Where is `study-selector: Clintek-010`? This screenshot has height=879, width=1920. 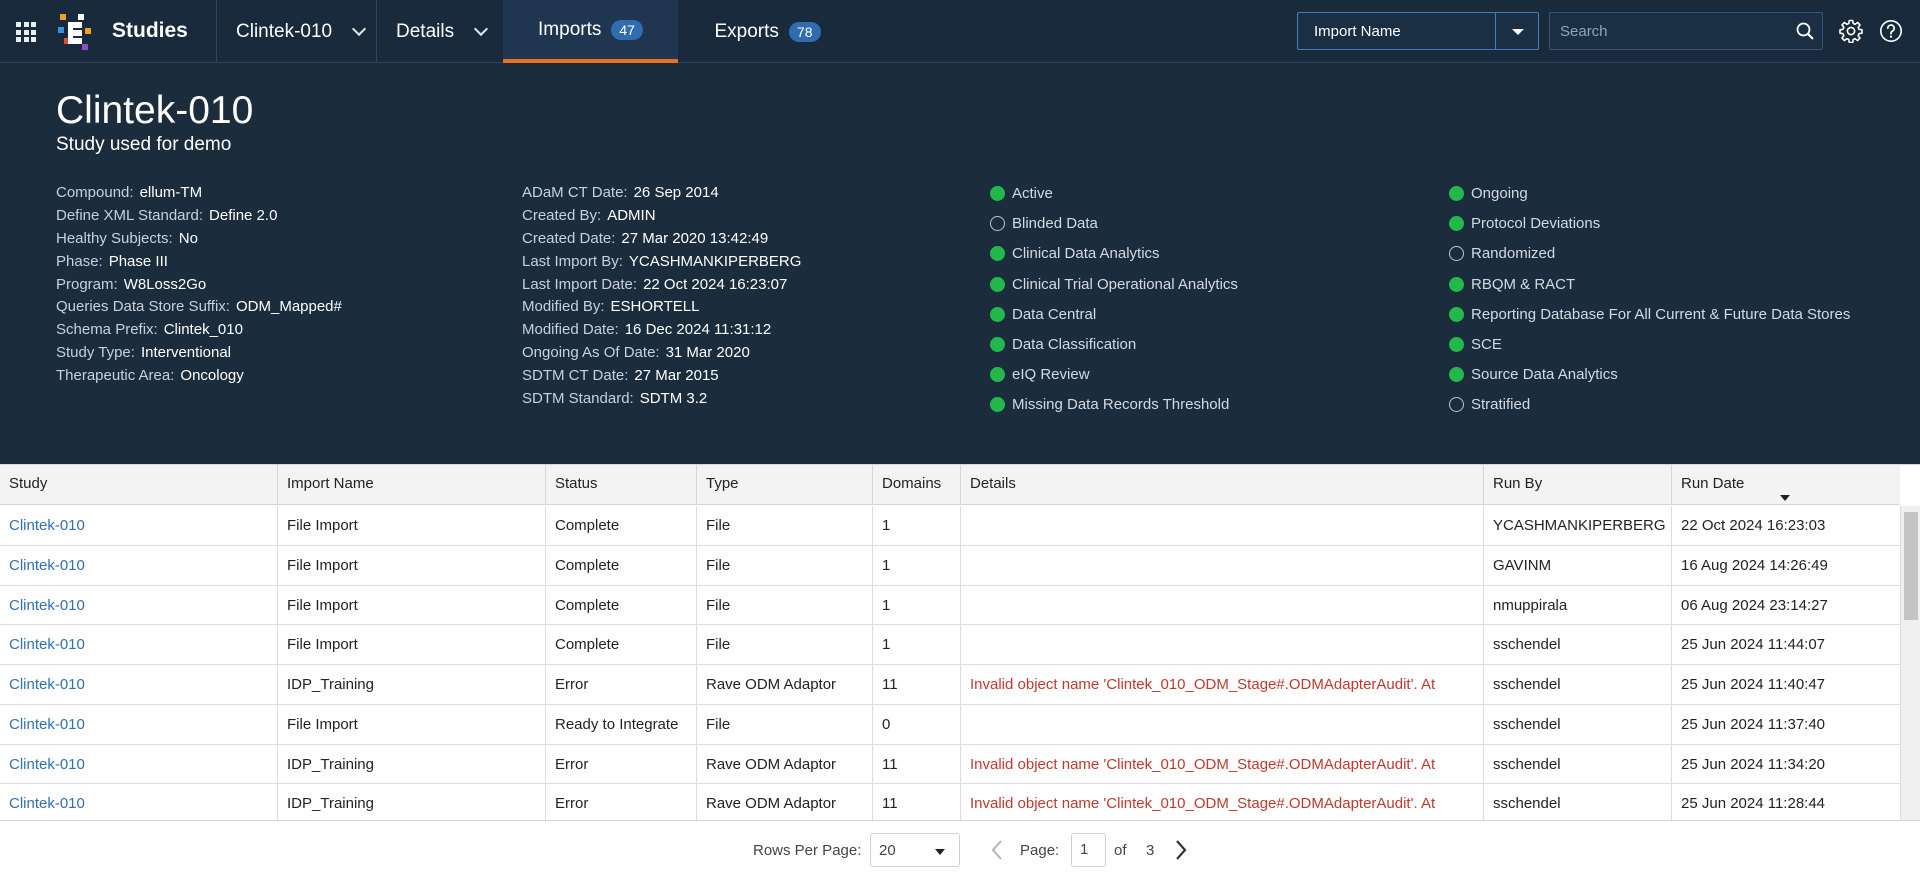 study-selector: Clintek-010 is located at coordinates (306, 31).